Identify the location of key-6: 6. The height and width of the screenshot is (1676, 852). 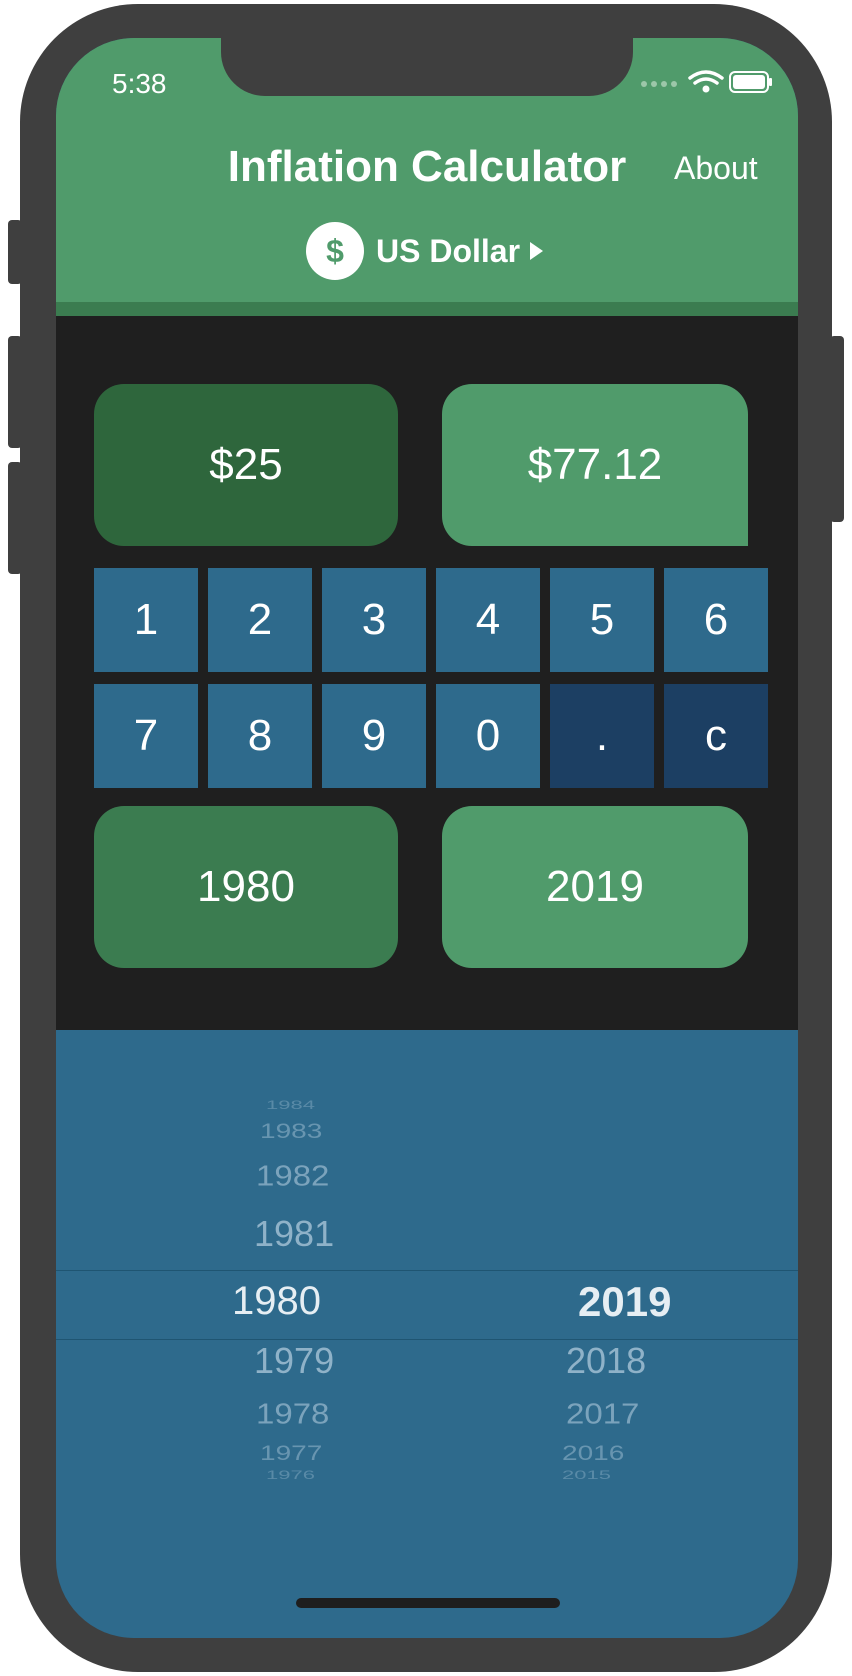
(716, 620).